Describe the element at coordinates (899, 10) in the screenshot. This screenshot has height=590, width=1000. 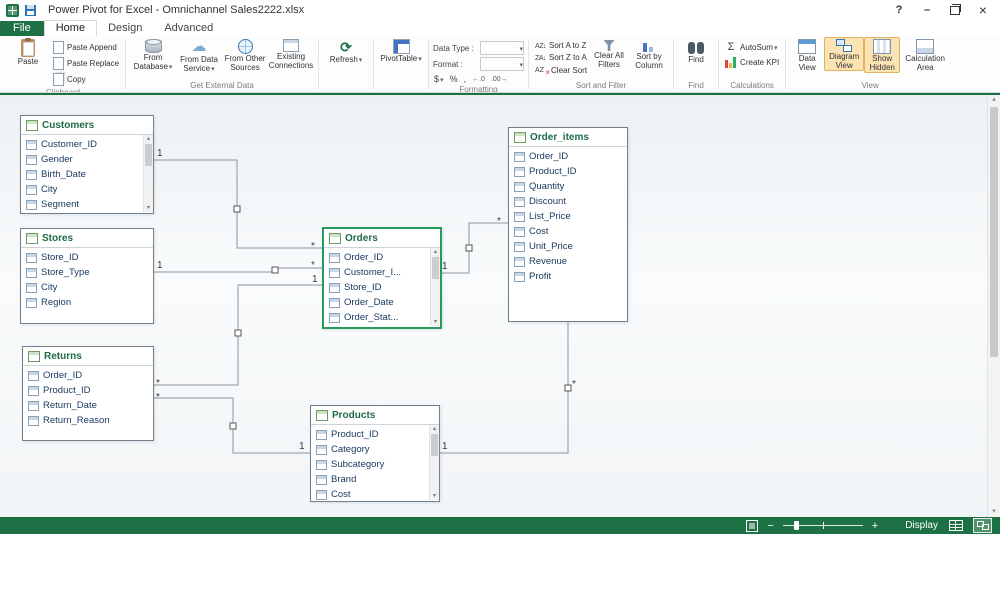
I see `help-button` at that location.